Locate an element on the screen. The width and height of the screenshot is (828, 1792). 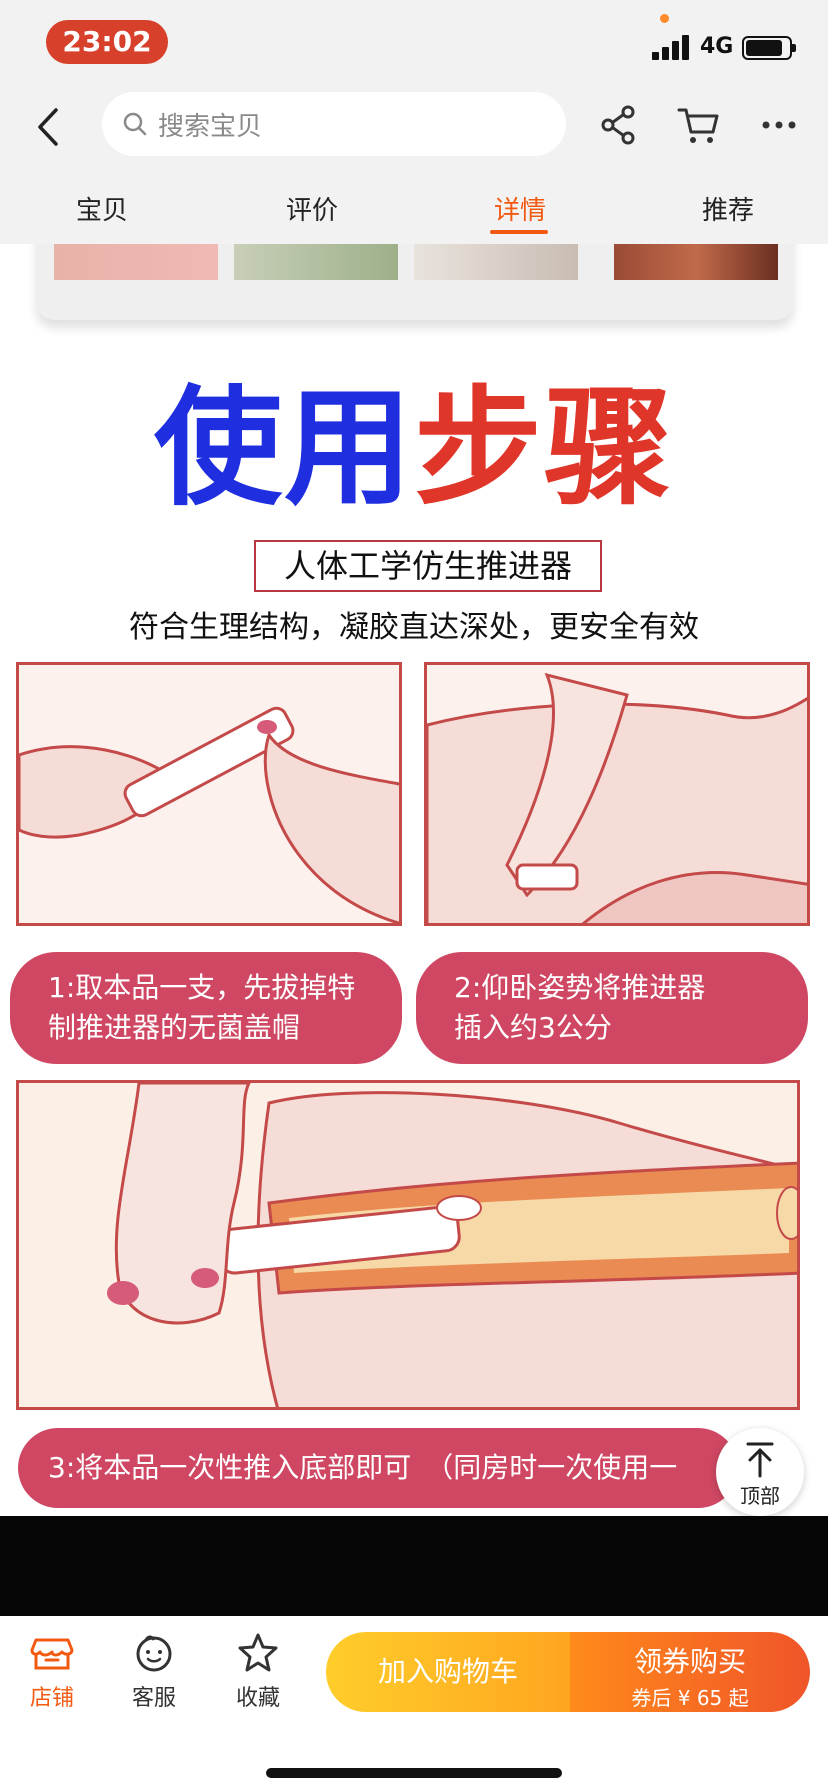
dark-image-section is located at coordinates (414, 1566).